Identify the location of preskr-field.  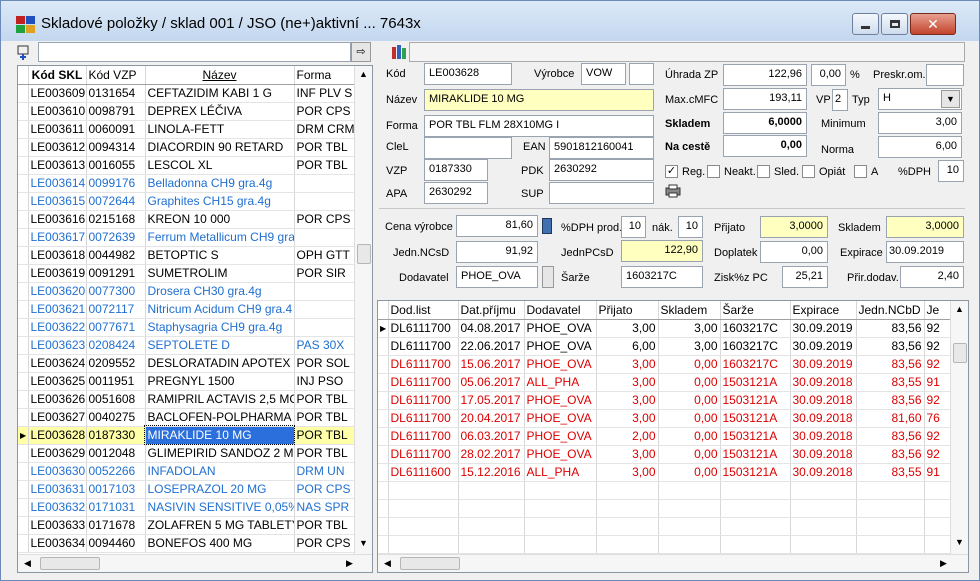
(945, 75).